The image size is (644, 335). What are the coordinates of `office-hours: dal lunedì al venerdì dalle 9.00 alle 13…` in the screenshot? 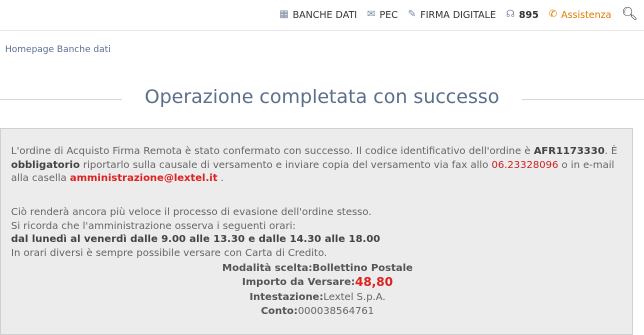 It's located at (196, 239).